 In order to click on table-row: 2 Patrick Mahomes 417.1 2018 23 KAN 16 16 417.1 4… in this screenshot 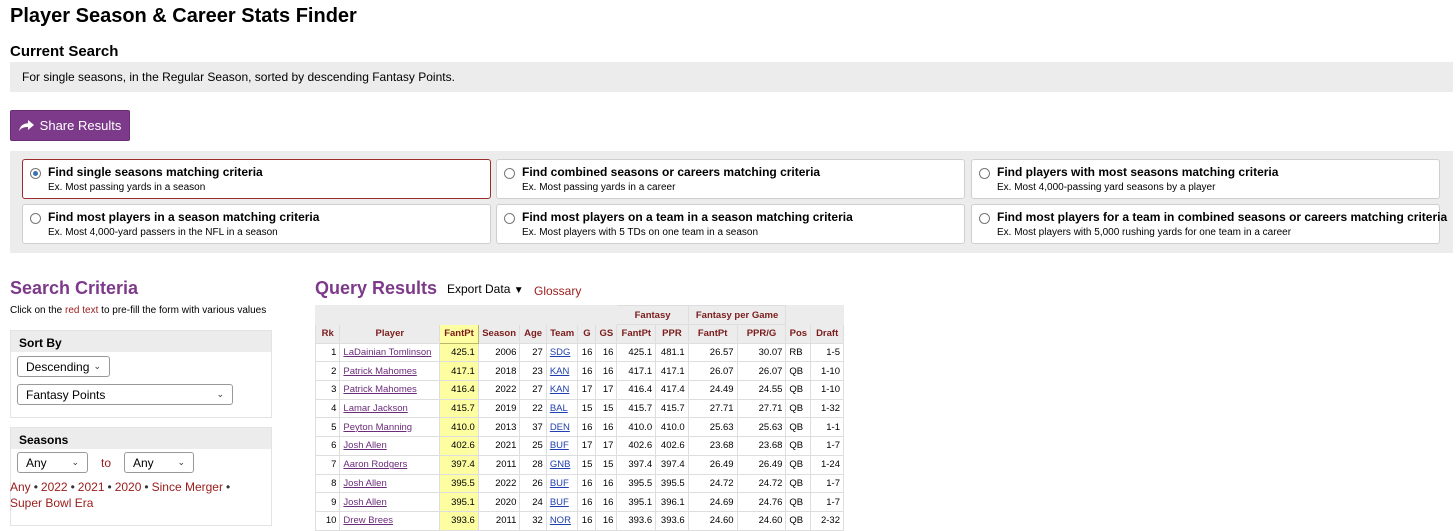, I will do `click(579, 371)`.